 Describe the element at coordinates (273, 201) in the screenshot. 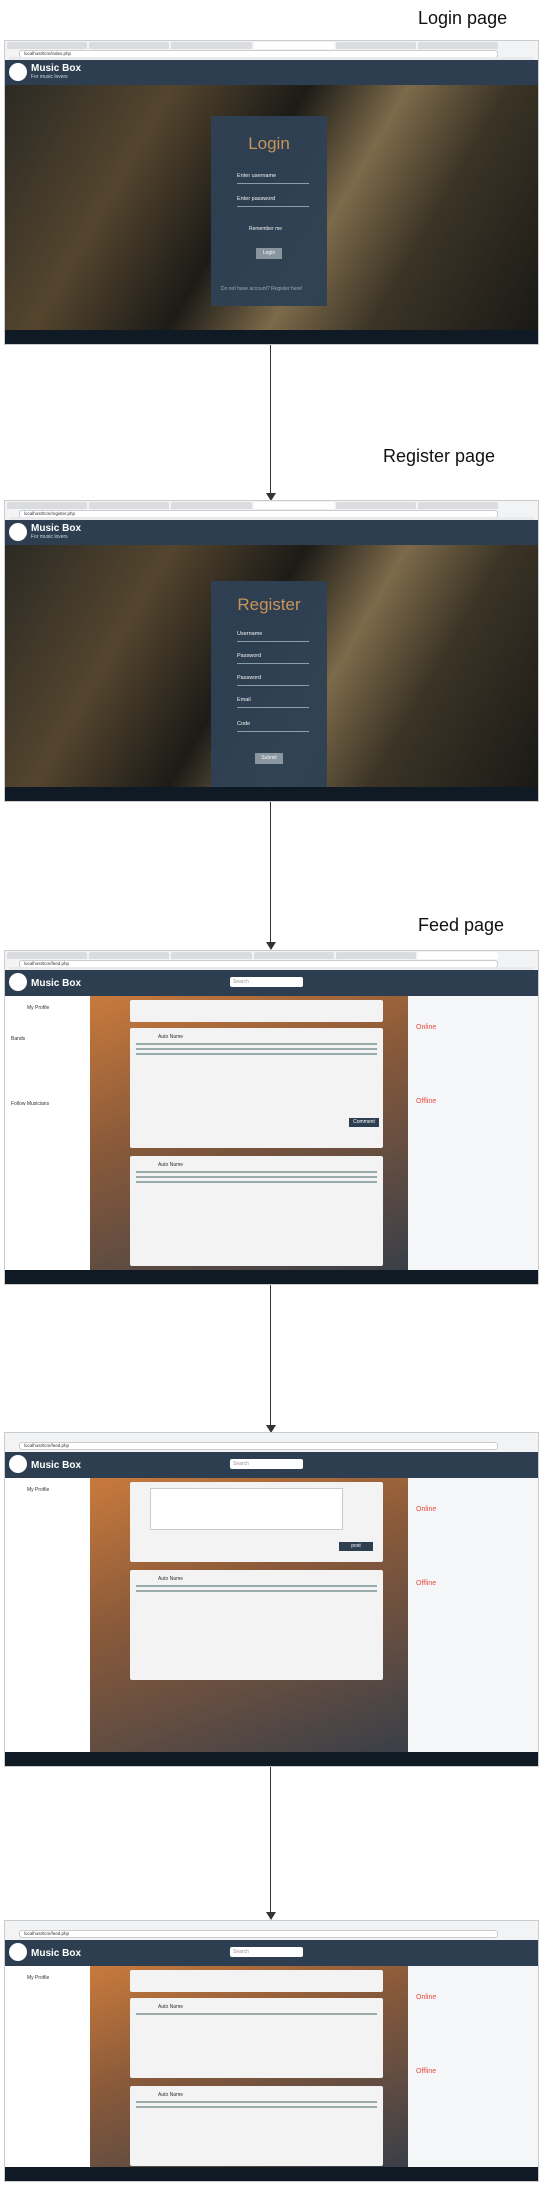

I see `password-input: Enter password` at that location.